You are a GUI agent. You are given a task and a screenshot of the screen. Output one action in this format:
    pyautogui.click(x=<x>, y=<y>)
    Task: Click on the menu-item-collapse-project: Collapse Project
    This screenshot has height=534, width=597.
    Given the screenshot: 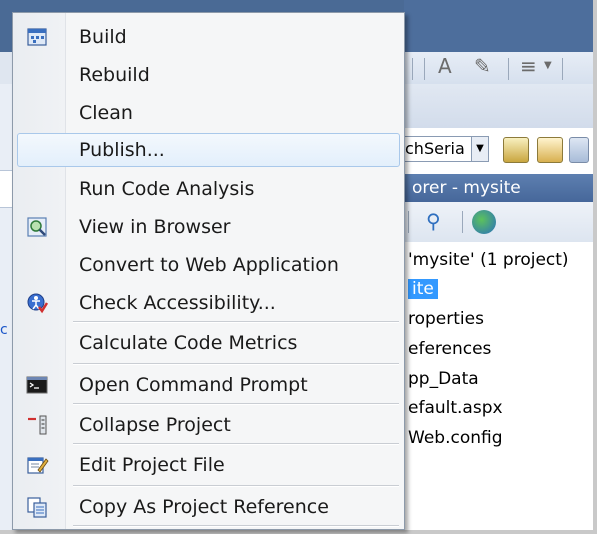 What is the action you would take?
    pyautogui.click(x=208, y=425)
    